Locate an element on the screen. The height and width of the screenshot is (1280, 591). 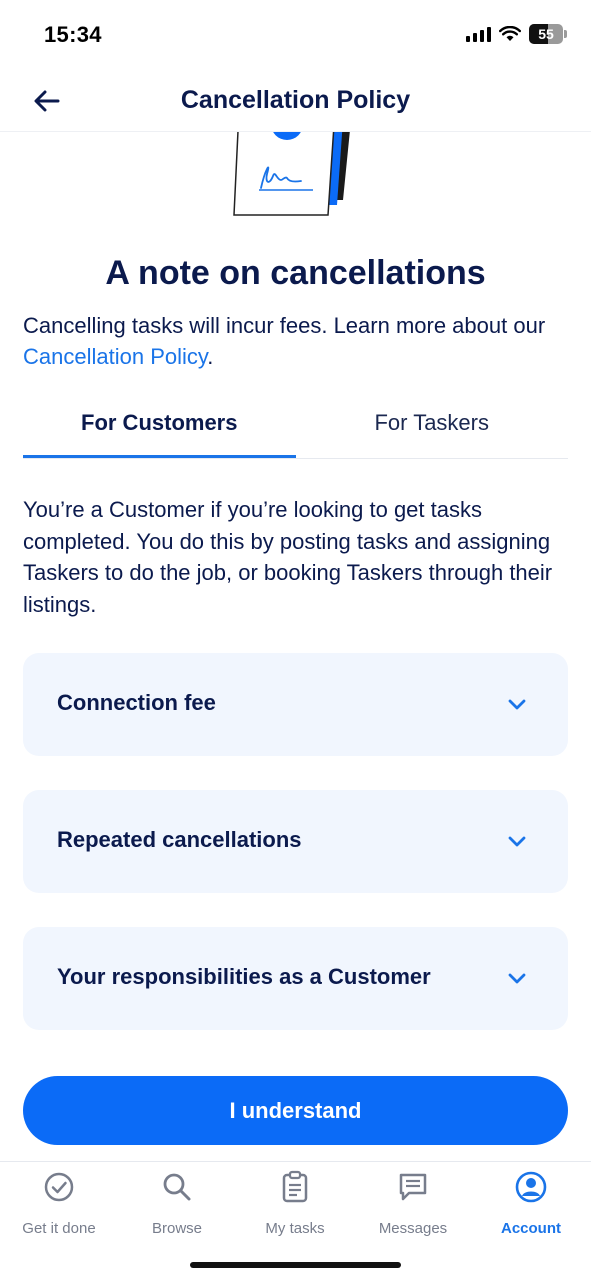
nav-messages: Messages is located at coordinates (413, 1203).